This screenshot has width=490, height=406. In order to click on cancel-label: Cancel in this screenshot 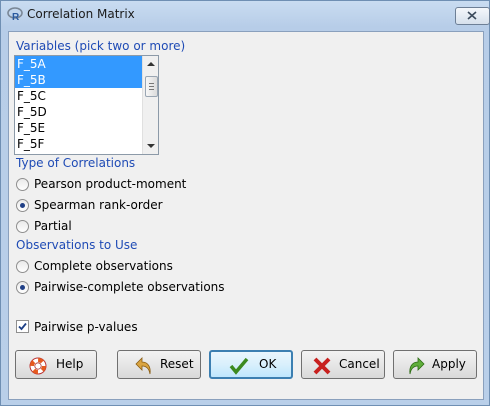, I will do `click(359, 364)`.